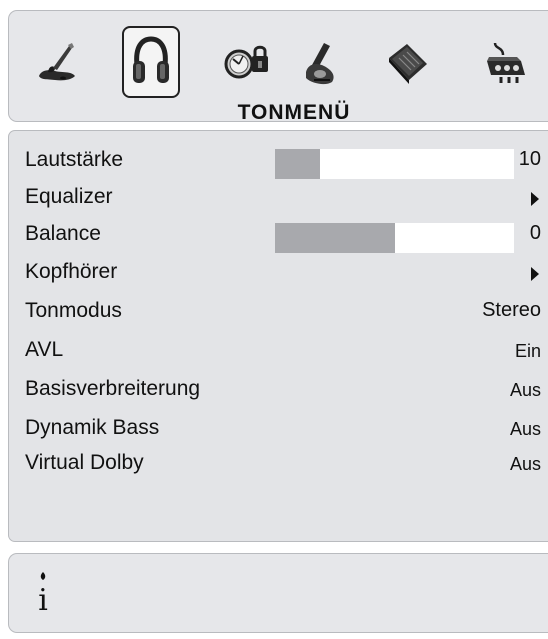 The image size is (548, 639). What do you see at coordinates (525, 429) in the screenshot?
I see `dynamik-bass-value: Aus` at bounding box center [525, 429].